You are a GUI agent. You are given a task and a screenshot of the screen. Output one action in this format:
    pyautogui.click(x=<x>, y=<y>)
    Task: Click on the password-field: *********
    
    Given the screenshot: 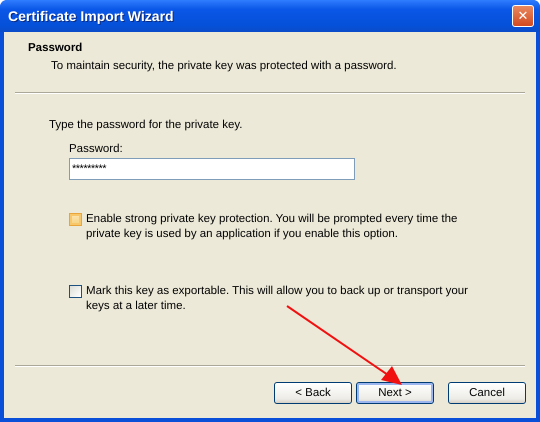 What is the action you would take?
    pyautogui.click(x=212, y=169)
    